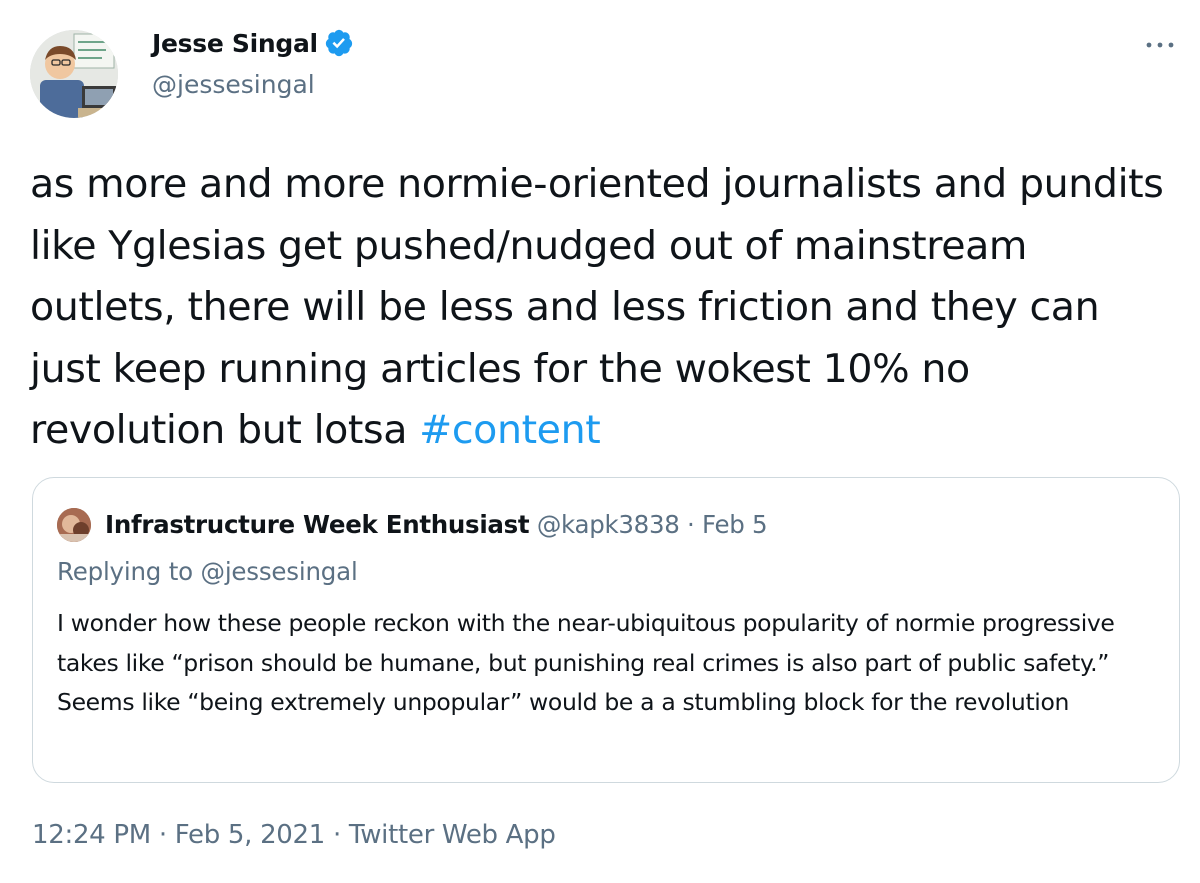  I want to click on quoted-date: Feb 5, so click(735, 524).